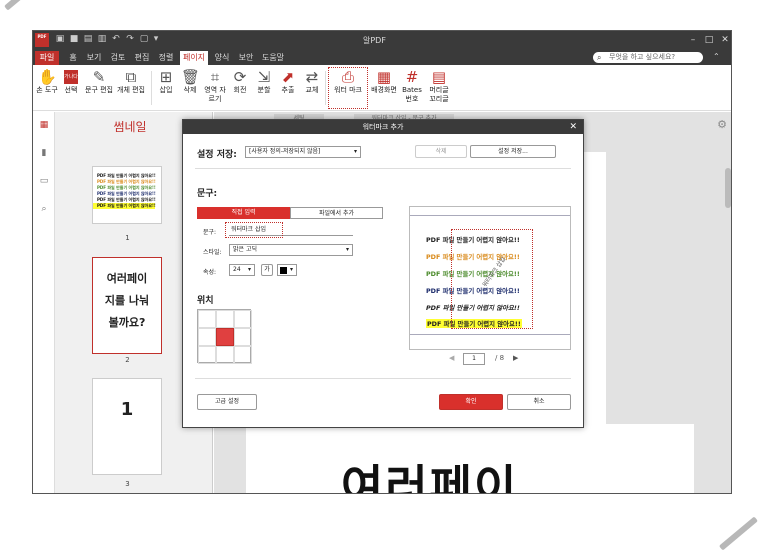 The width and height of the screenshot is (764, 551). Describe the element at coordinates (131, 77) in the screenshot. I see `edit-object-icon: ⧉` at that location.